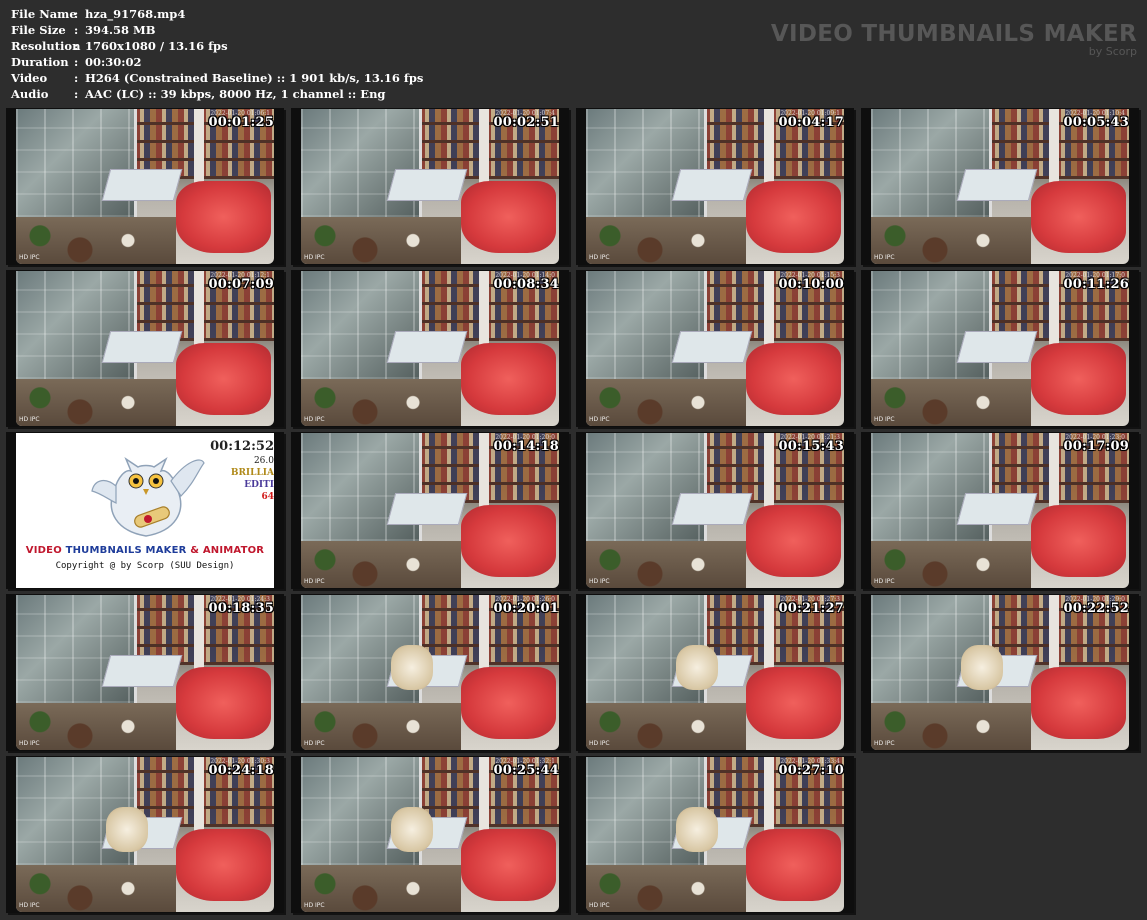  I want to click on thumbnail-timestamp: 00:27:10, so click(811, 770).